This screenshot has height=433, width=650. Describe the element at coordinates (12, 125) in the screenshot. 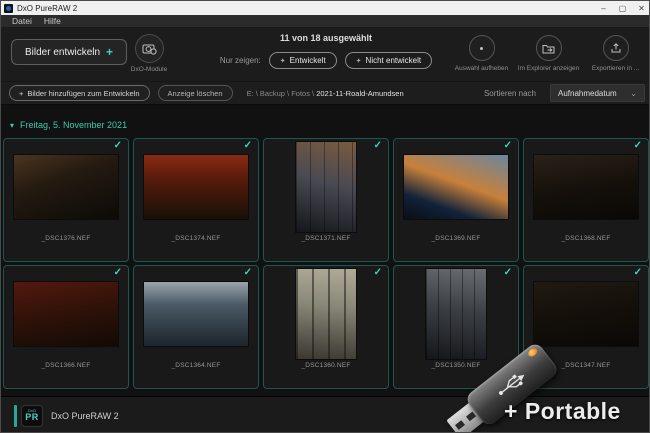

I see `collapse-caret-icon: ▾` at that location.